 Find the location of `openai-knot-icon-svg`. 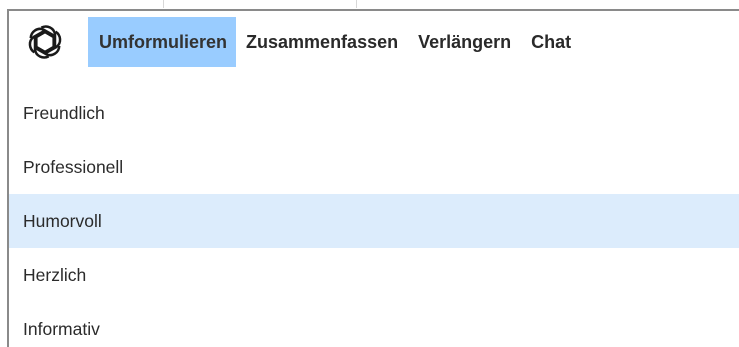

openai-knot-icon-svg is located at coordinates (45, 42).